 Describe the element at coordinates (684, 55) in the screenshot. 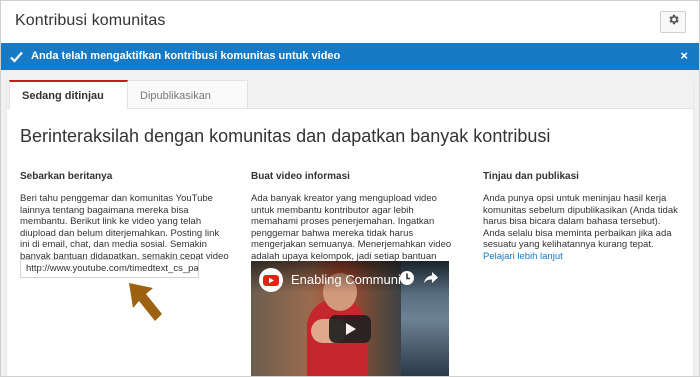

I see `close-icon: ×` at that location.